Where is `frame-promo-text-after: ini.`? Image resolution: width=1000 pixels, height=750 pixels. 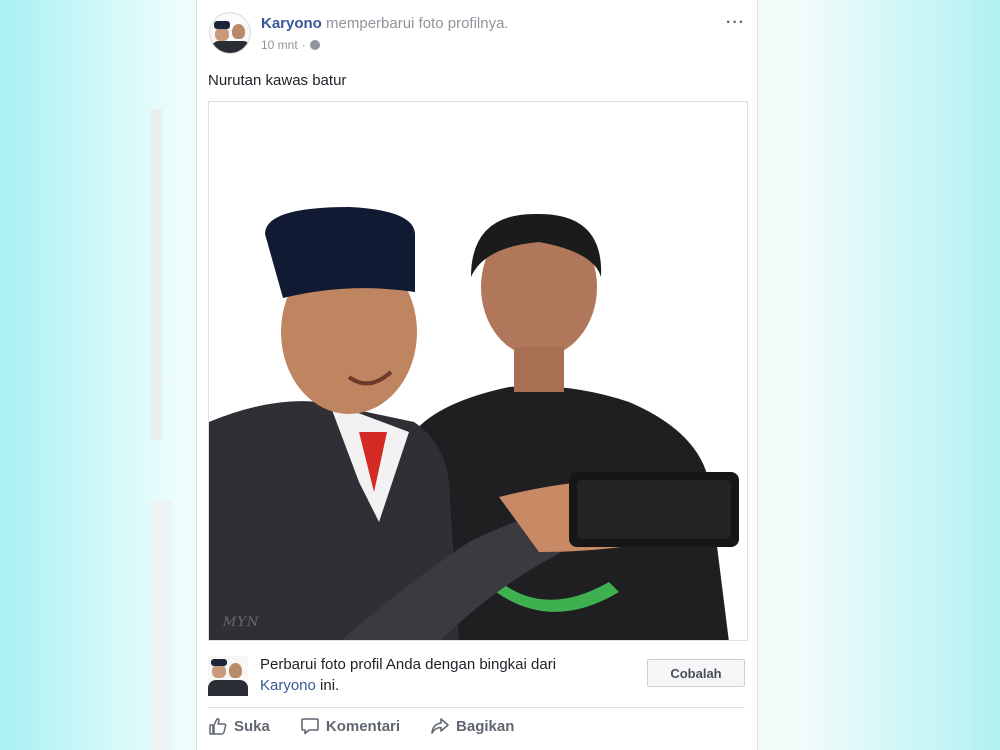 frame-promo-text-after: ini. is located at coordinates (330, 685).